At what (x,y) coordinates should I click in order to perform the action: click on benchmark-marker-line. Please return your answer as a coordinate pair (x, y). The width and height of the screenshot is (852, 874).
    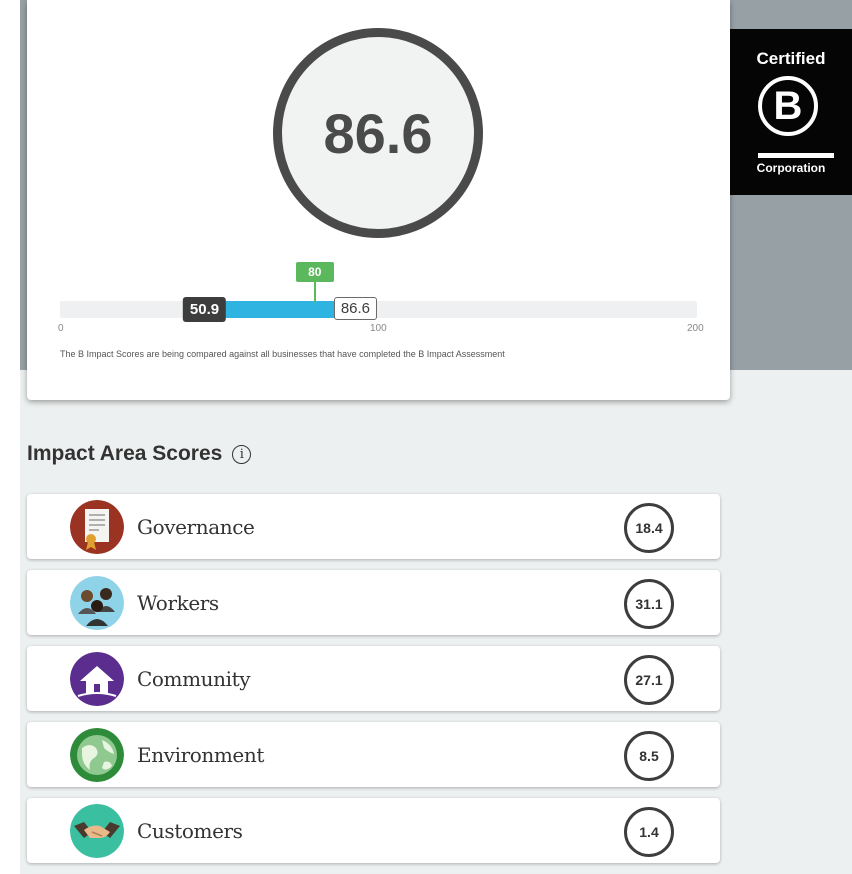
    Looking at the image, I should click on (314, 292).